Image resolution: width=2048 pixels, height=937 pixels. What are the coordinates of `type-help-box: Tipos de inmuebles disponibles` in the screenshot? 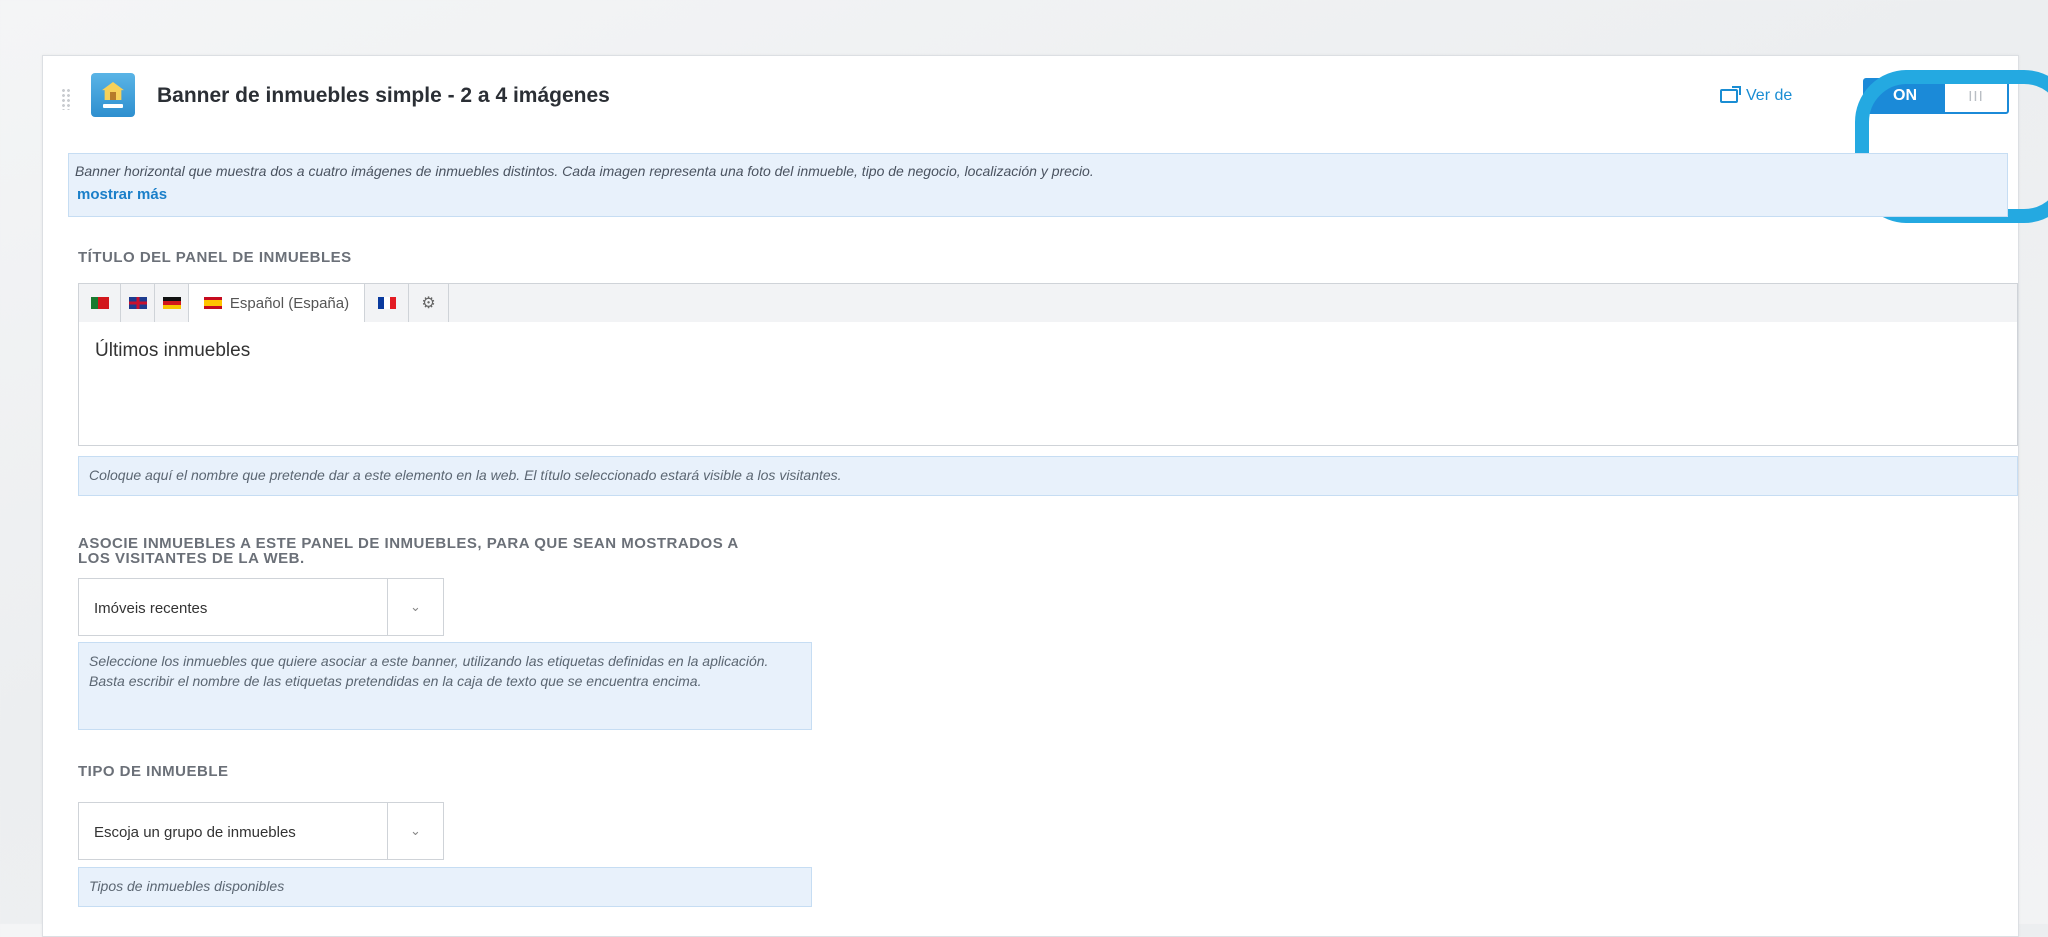 It's located at (445, 887).